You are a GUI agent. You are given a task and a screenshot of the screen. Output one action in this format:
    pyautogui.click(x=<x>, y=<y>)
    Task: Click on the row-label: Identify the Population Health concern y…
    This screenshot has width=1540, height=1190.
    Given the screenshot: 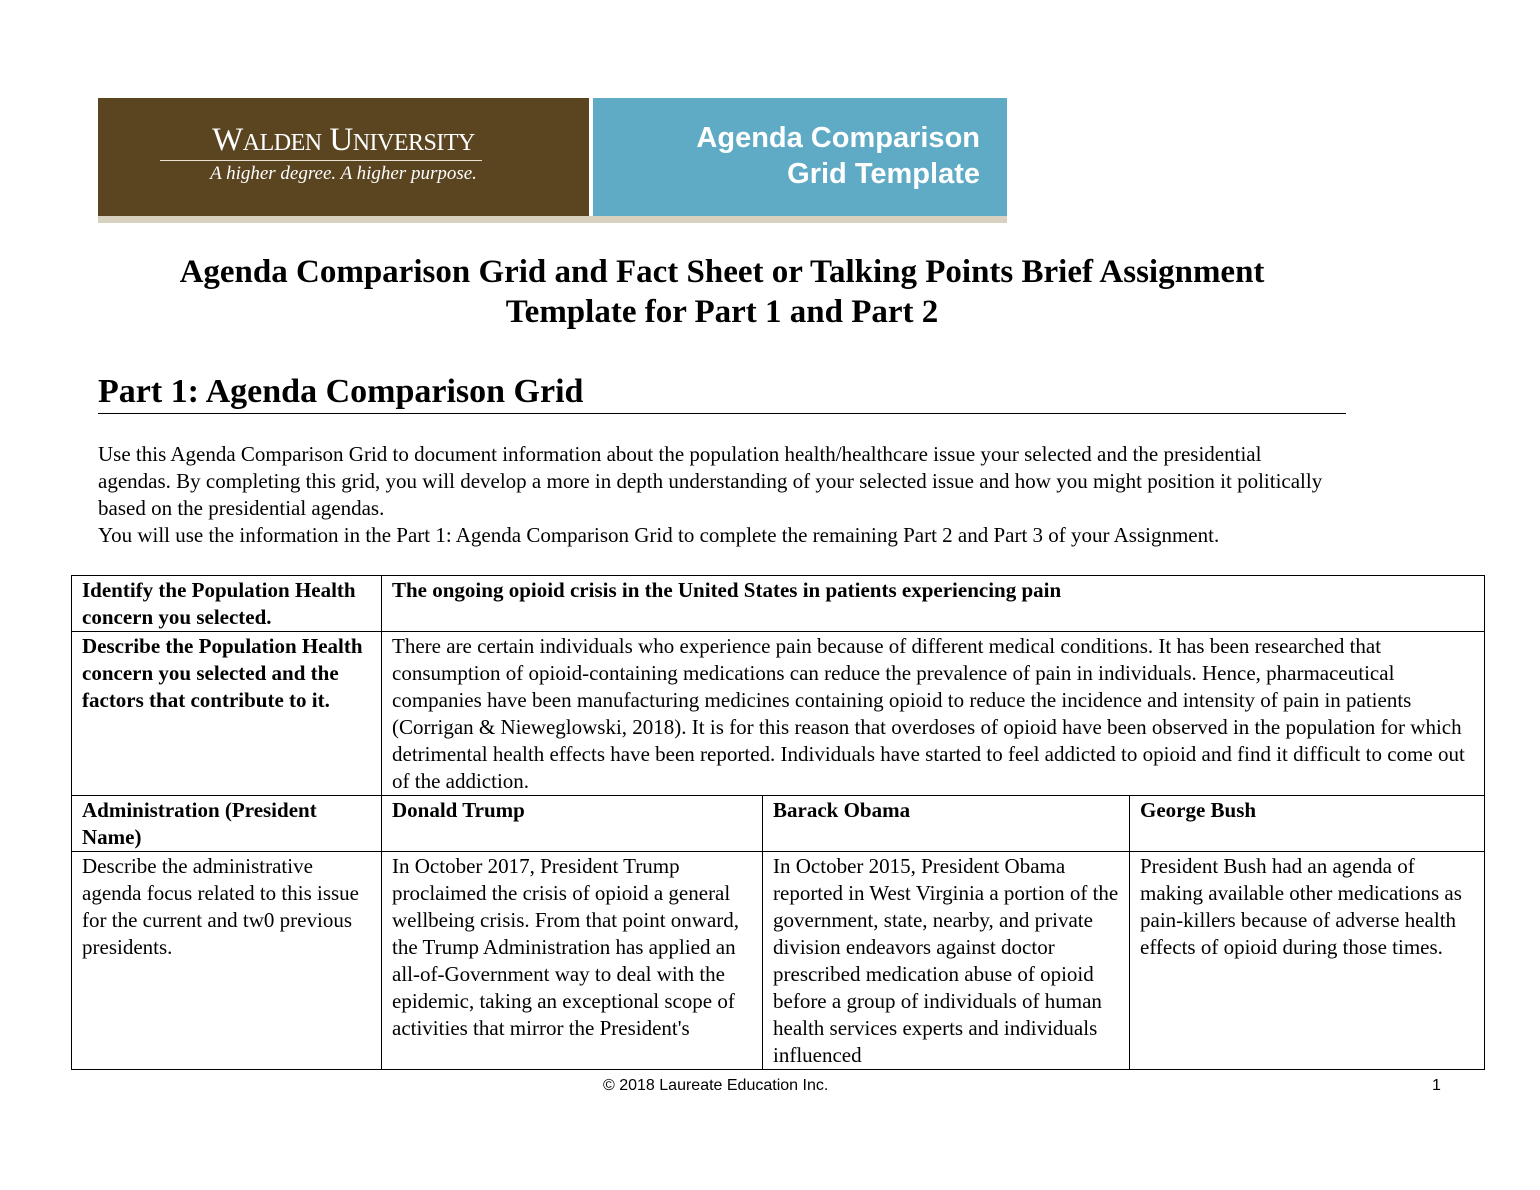 What is the action you would take?
    pyautogui.click(x=226, y=603)
    